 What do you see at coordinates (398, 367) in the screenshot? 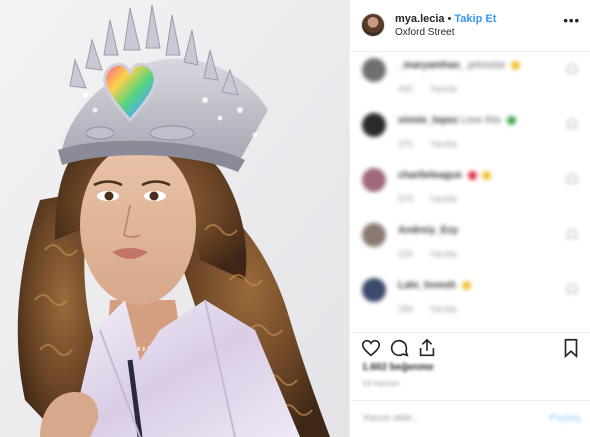
I see `likes-count: 1.602 beğenme` at bounding box center [398, 367].